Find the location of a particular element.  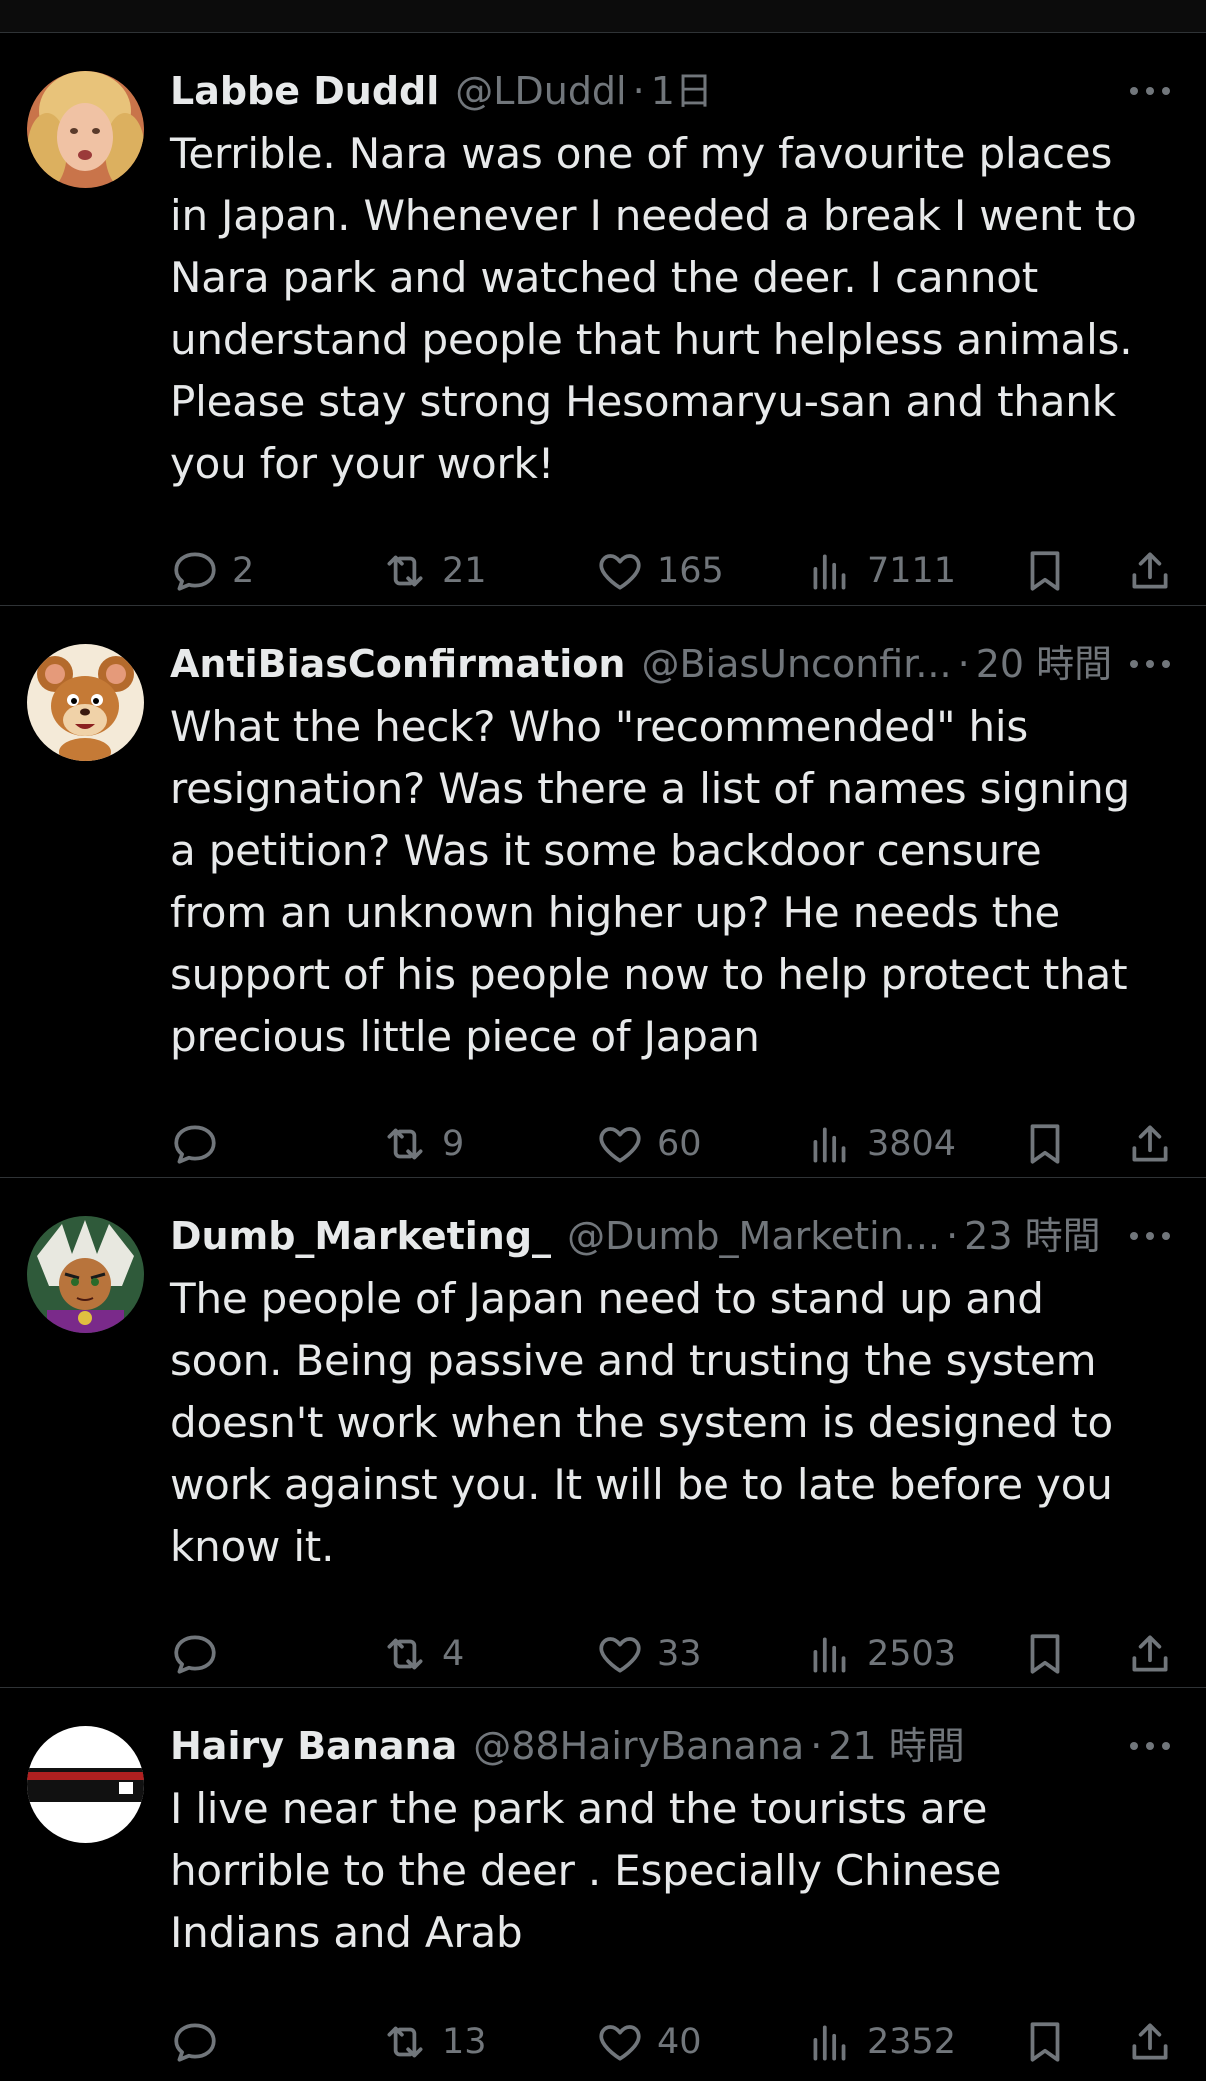

like-button: 33 is located at coordinates (648, 1654).